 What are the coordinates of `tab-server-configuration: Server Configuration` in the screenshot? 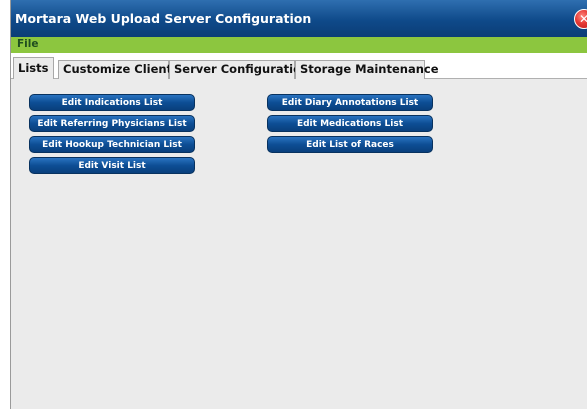 It's located at (239, 69).